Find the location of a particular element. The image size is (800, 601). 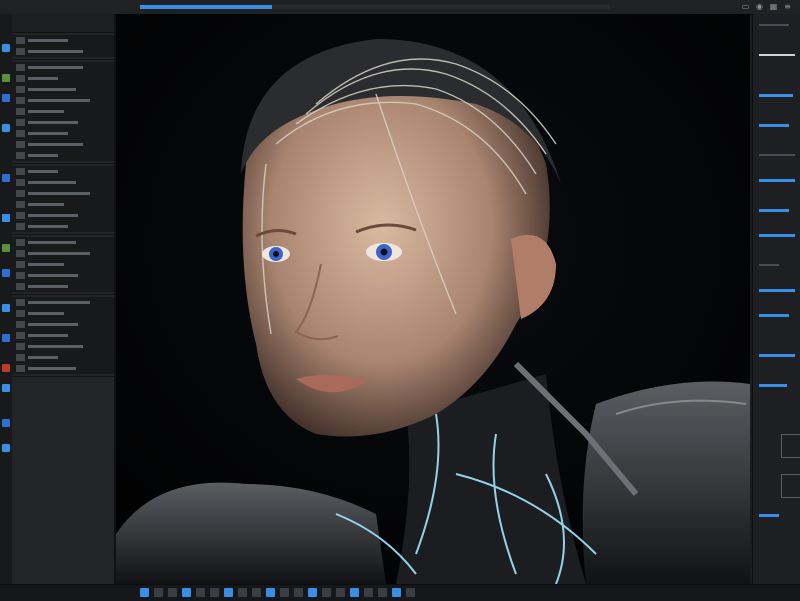

zoom-icon is located at coordinates (284, 592).